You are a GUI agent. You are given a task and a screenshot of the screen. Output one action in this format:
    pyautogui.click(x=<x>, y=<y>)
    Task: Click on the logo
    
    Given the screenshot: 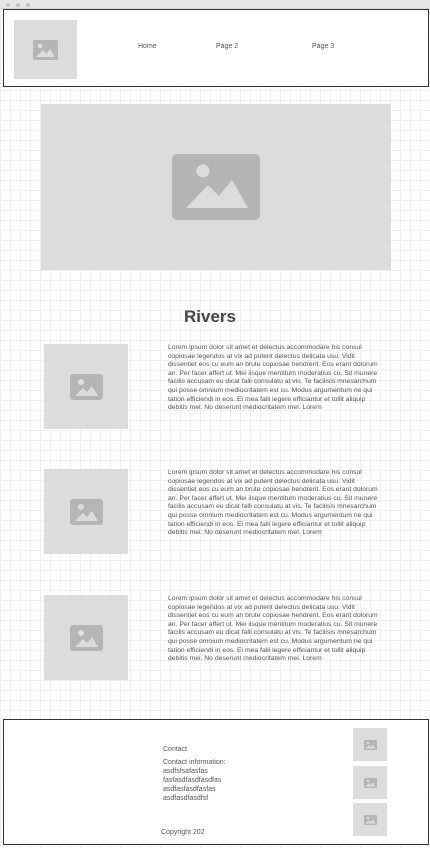 What is the action you would take?
    pyautogui.click(x=45, y=49)
    